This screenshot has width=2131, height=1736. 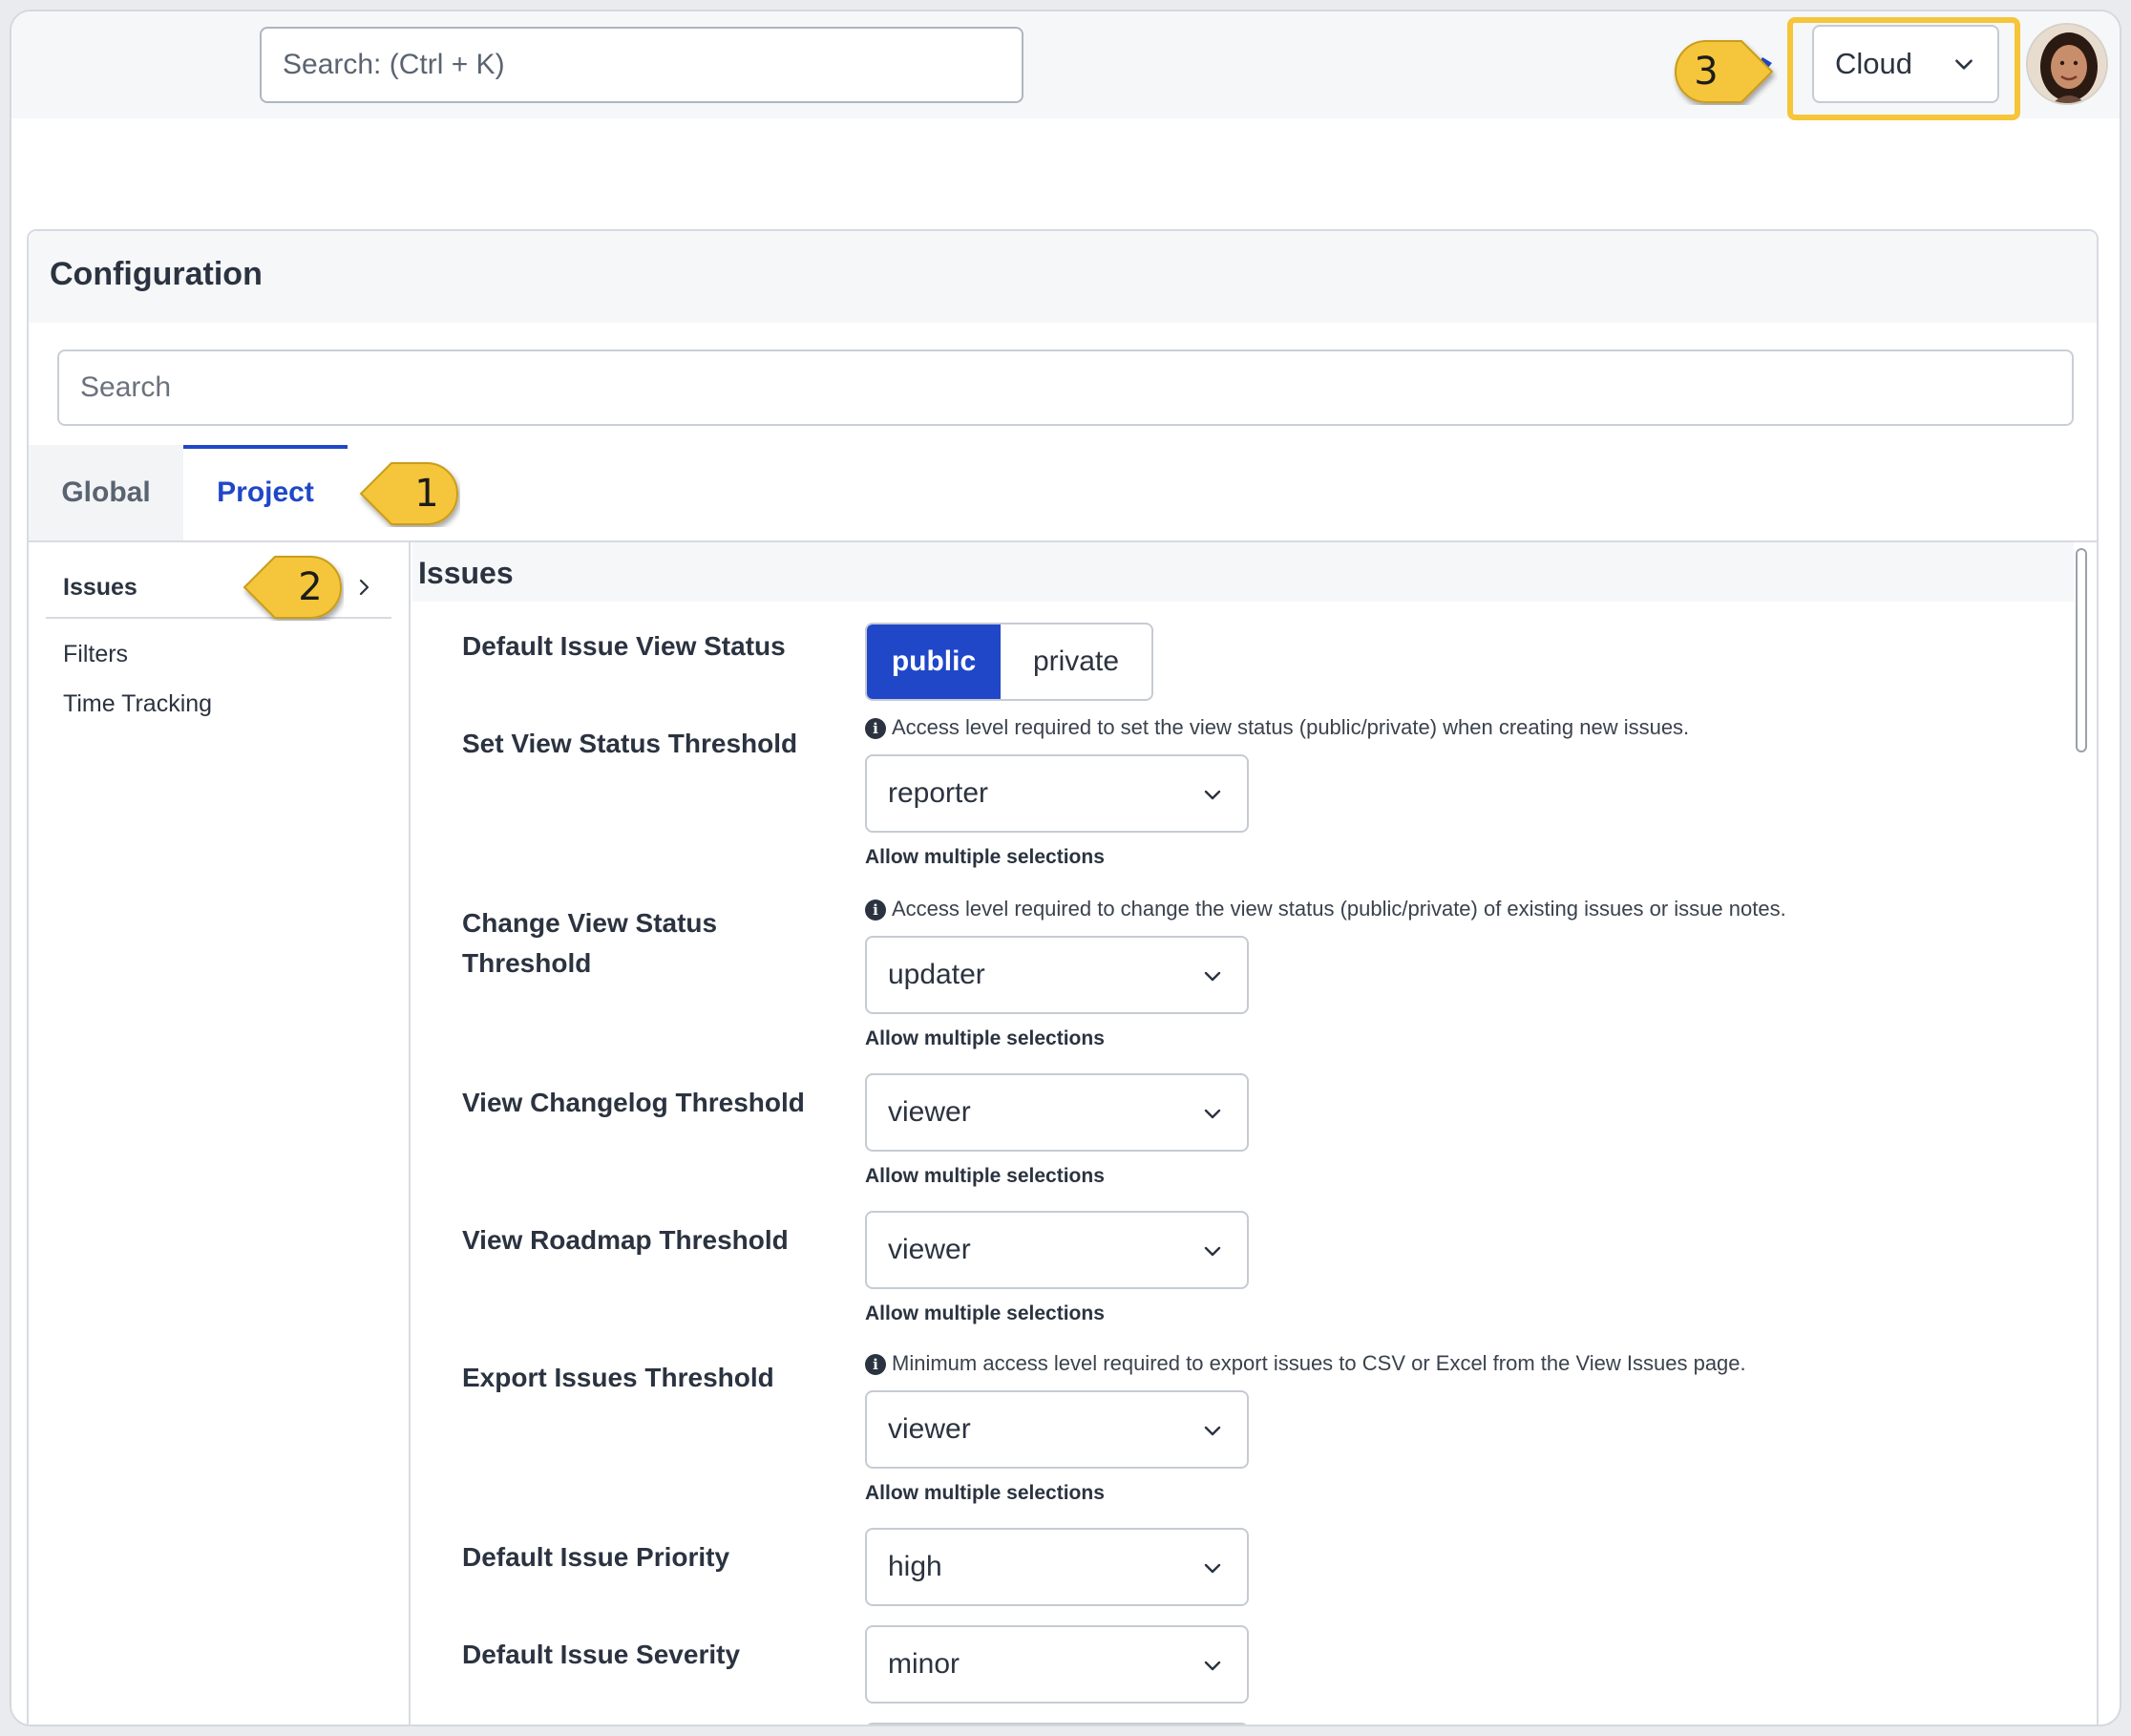 What do you see at coordinates (2082, 650) in the screenshot?
I see `scrollbar` at bounding box center [2082, 650].